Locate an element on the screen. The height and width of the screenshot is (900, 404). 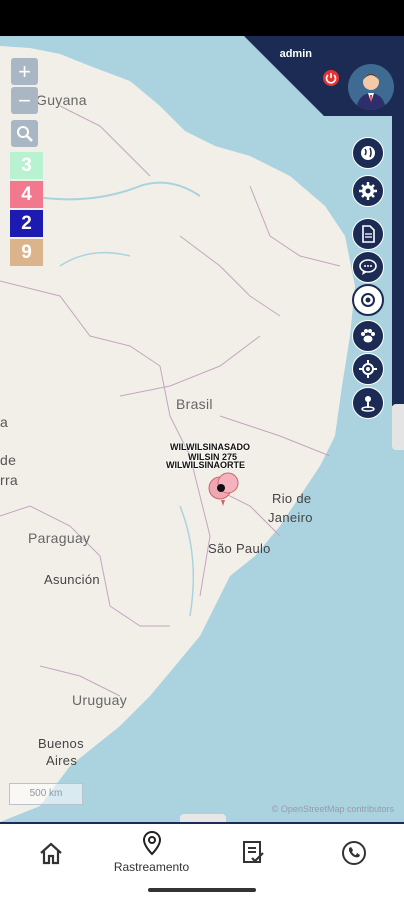
map-label-edge-de: de is located at coordinates (8, 460).